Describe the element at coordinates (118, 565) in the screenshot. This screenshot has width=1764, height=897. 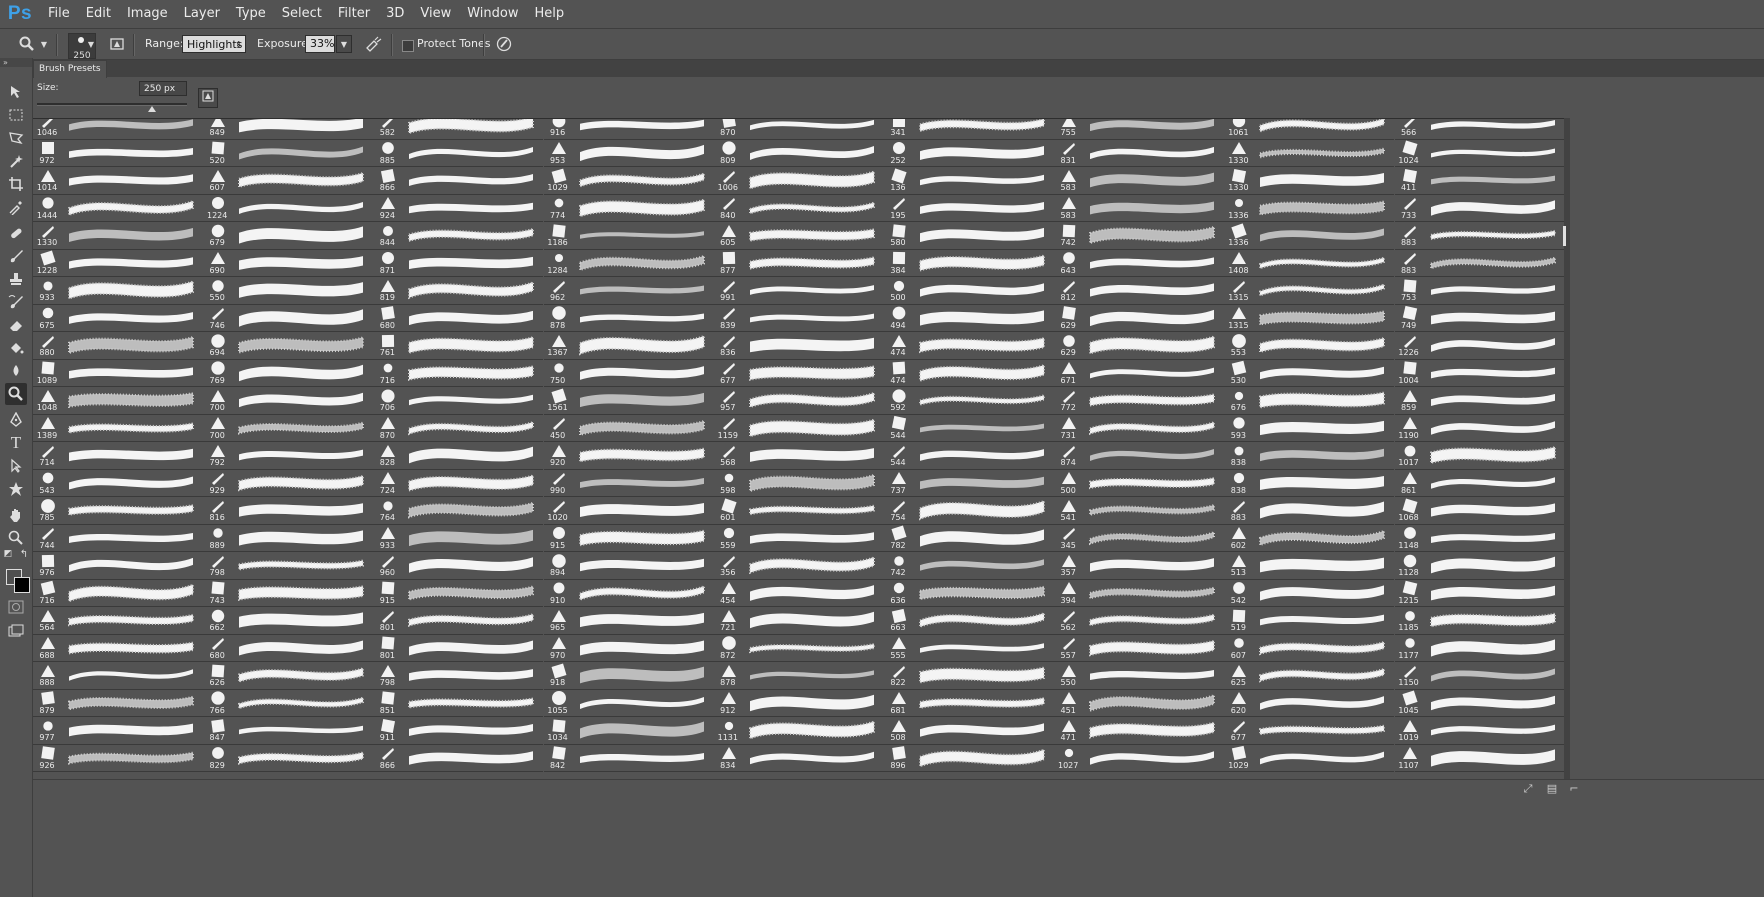
I see `brush-preset-item: 976` at that location.